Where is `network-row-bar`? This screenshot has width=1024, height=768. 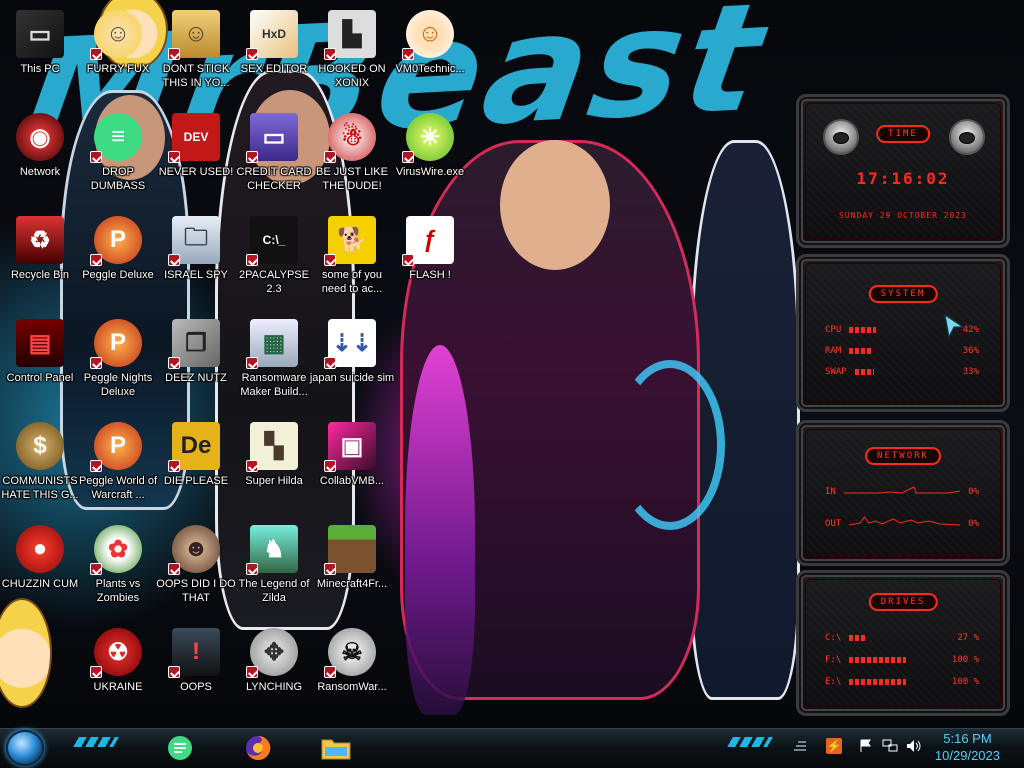
network-row-bar is located at coordinates (902, 492).